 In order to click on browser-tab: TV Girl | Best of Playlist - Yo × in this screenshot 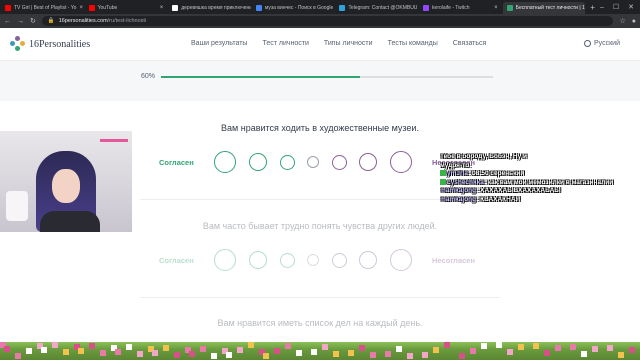, I will do `click(42, 8)`.